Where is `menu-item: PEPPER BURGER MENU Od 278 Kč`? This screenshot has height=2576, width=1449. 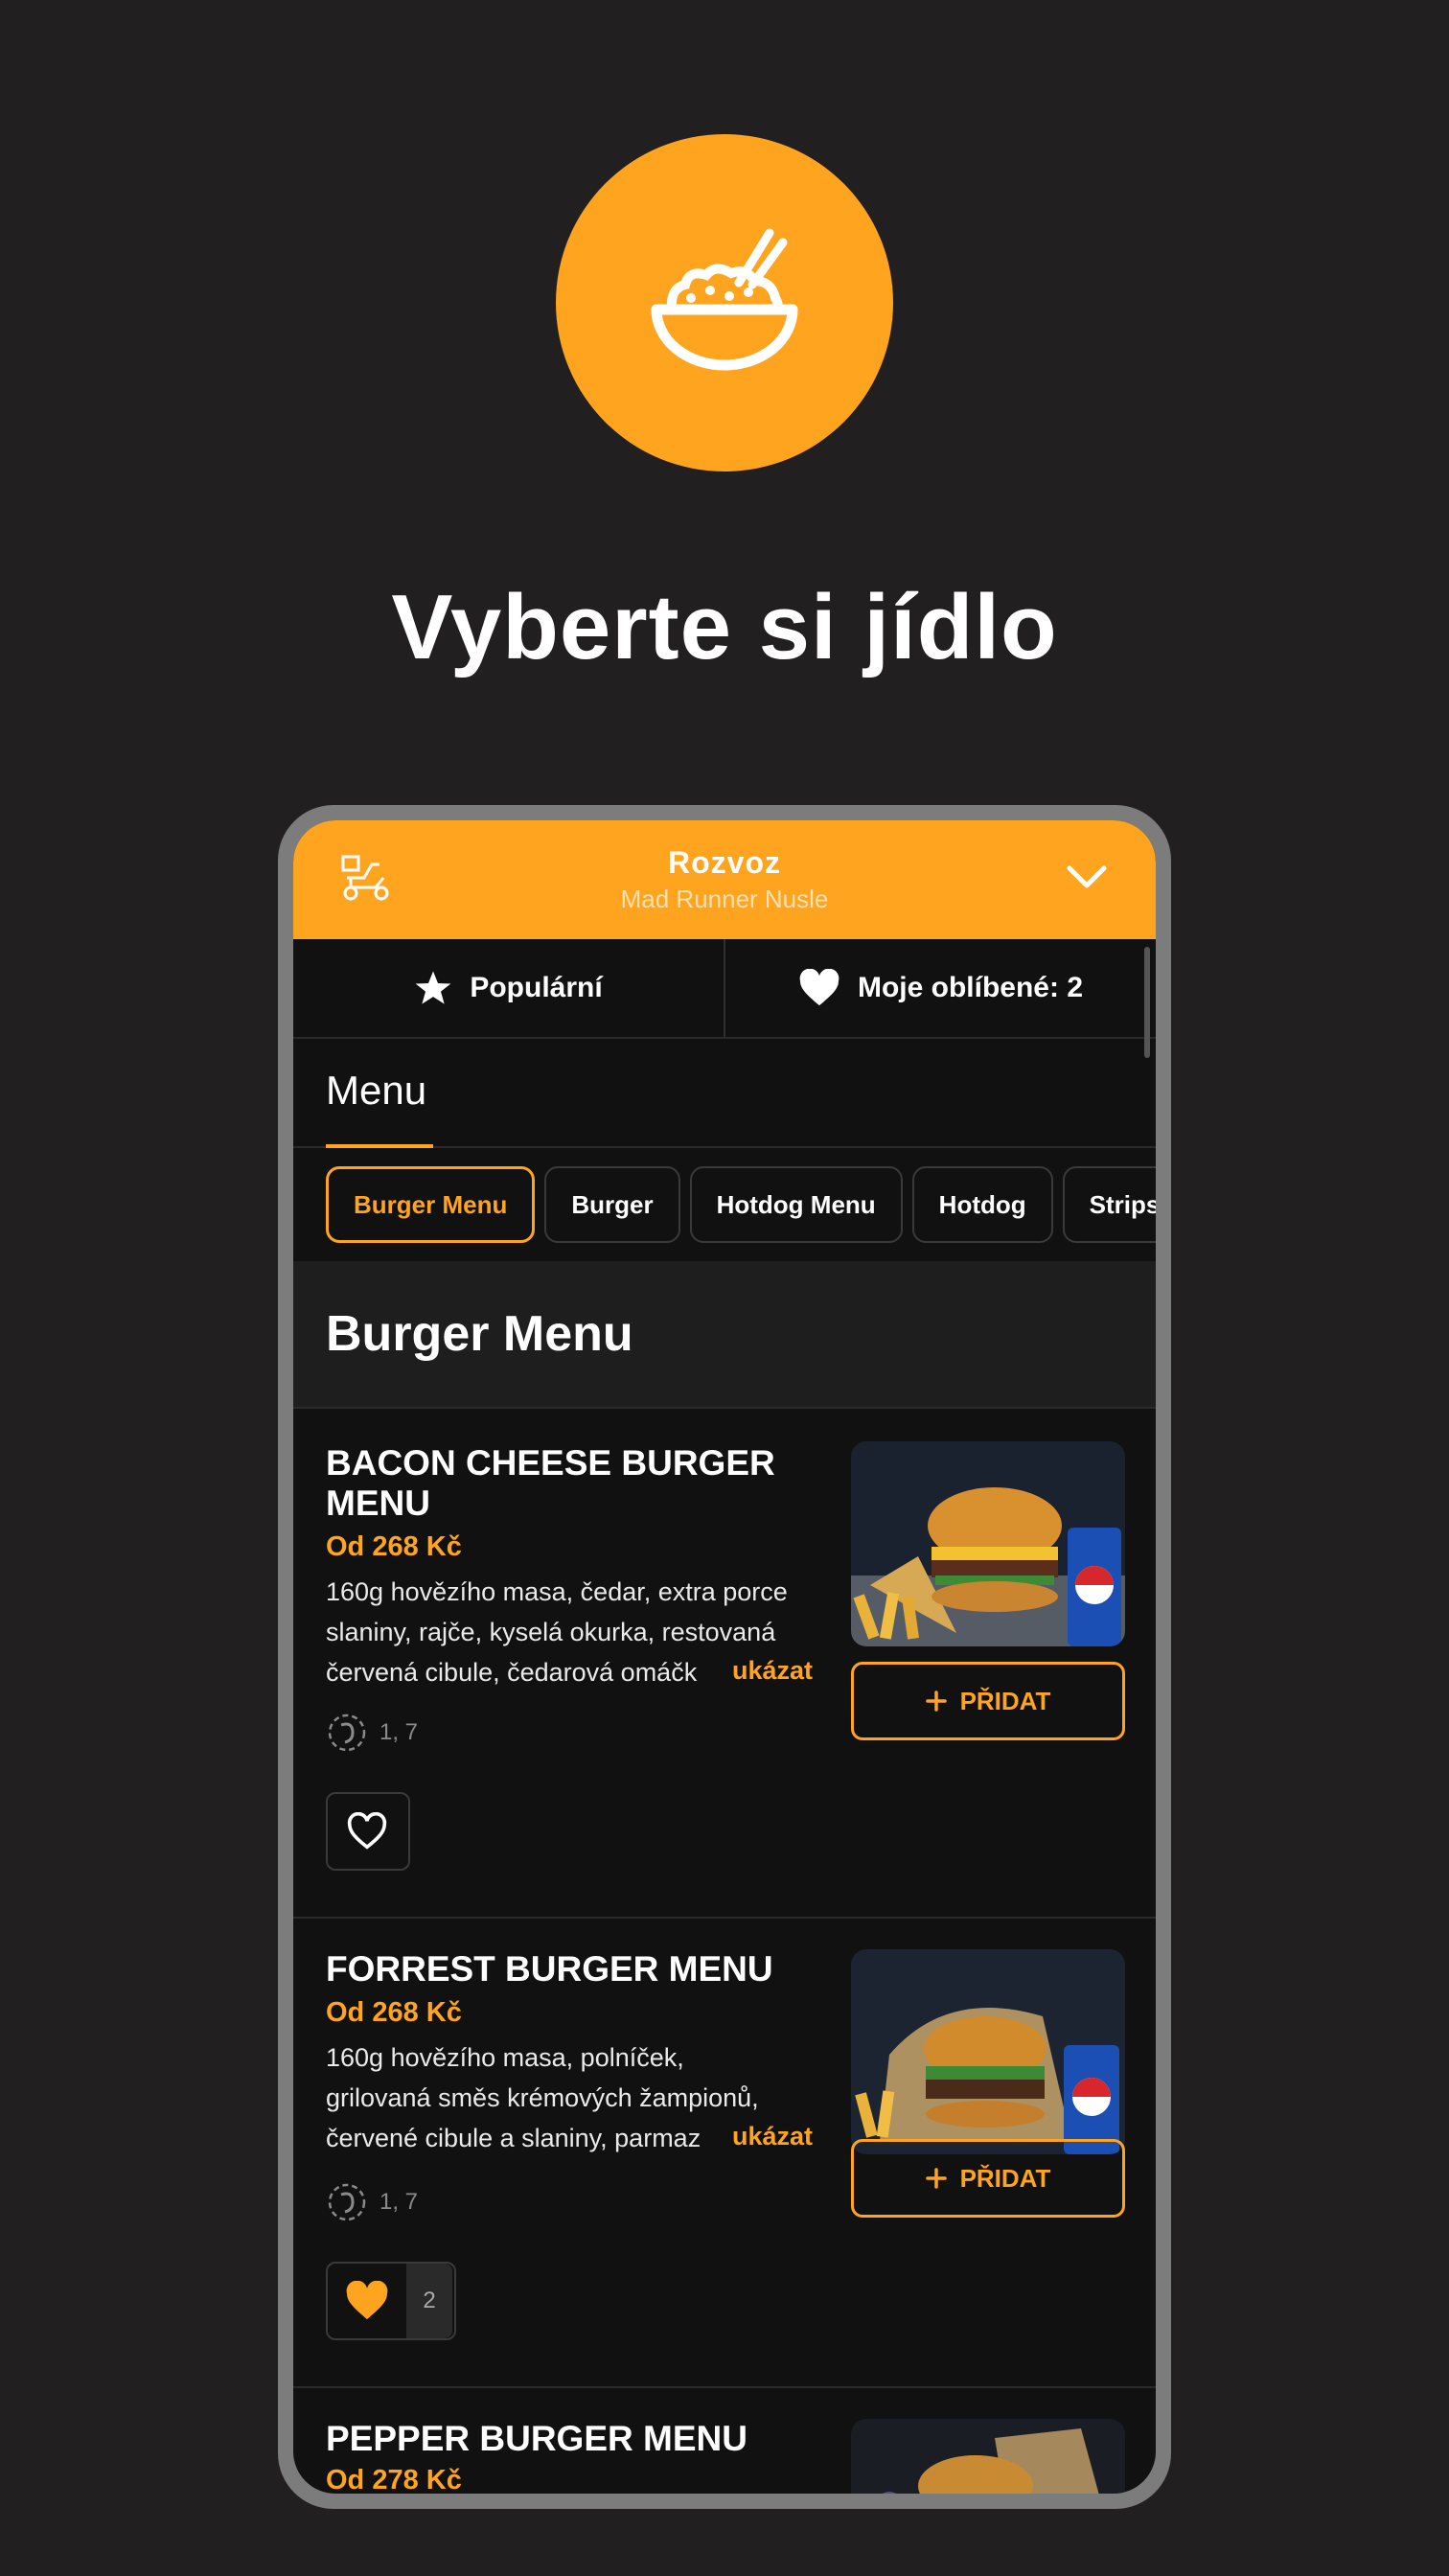
menu-item: PEPPER BURGER MENU Od 278 Kč is located at coordinates (724, 2441).